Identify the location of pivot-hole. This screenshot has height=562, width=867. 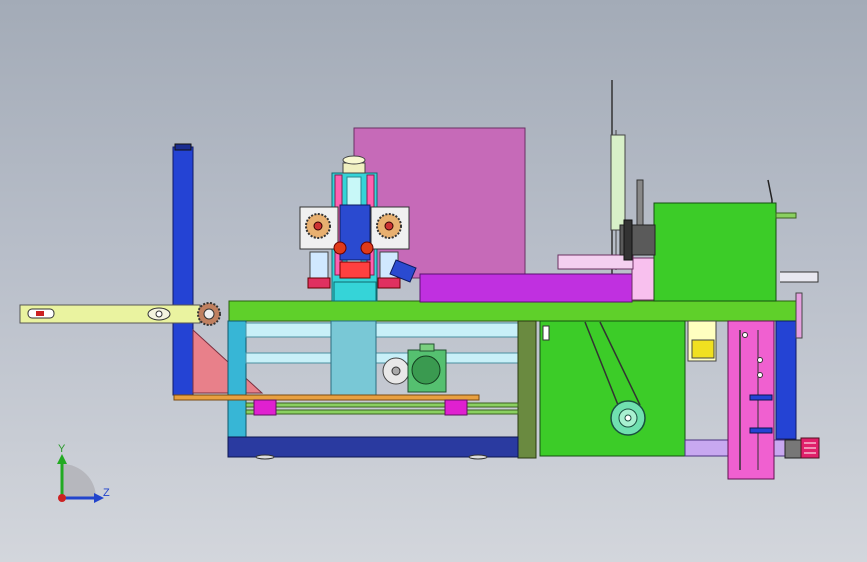
(159, 314).